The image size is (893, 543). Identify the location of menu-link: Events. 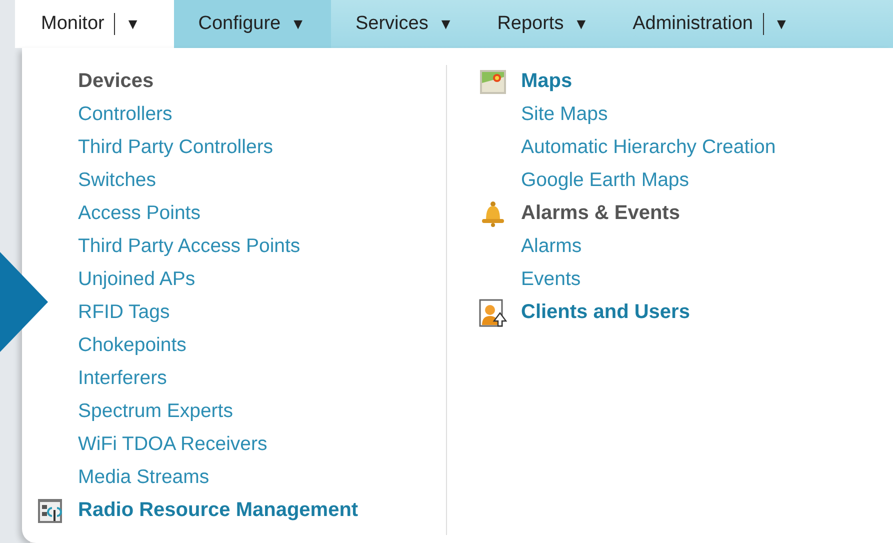
(648, 279).